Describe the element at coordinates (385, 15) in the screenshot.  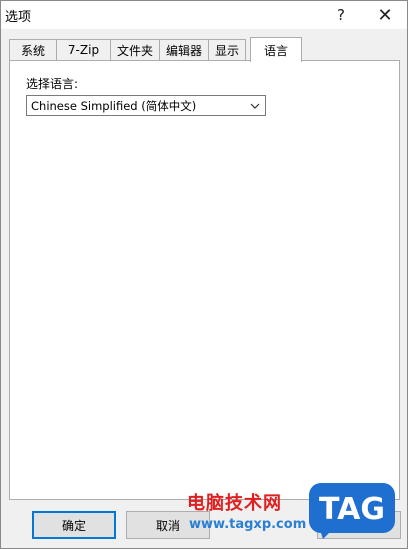
I see `close-icon: ✕` at that location.